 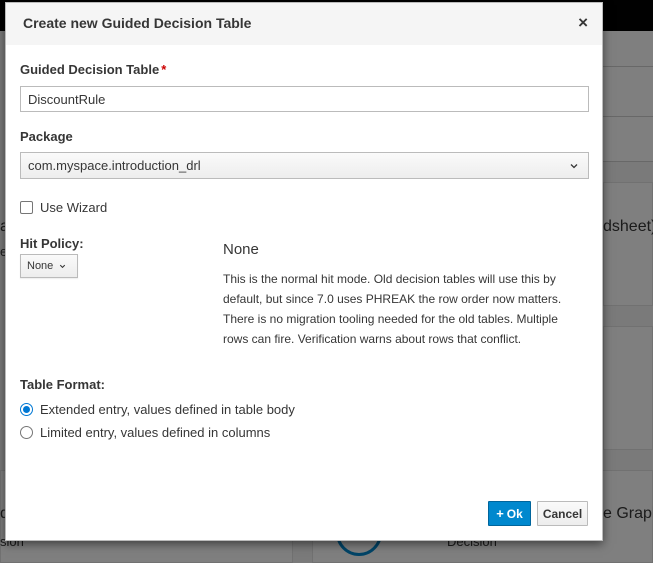 What do you see at coordinates (514, 513) in the screenshot?
I see `ok-button-label: Ok` at bounding box center [514, 513].